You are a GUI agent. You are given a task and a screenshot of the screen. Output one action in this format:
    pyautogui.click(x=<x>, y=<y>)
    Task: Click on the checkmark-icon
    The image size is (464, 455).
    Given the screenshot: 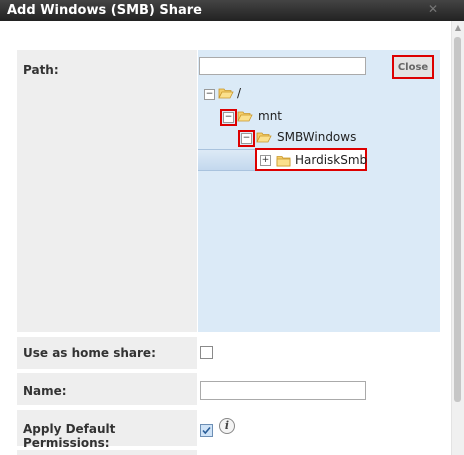 What is the action you would take?
    pyautogui.click(x=206, y=430)
    